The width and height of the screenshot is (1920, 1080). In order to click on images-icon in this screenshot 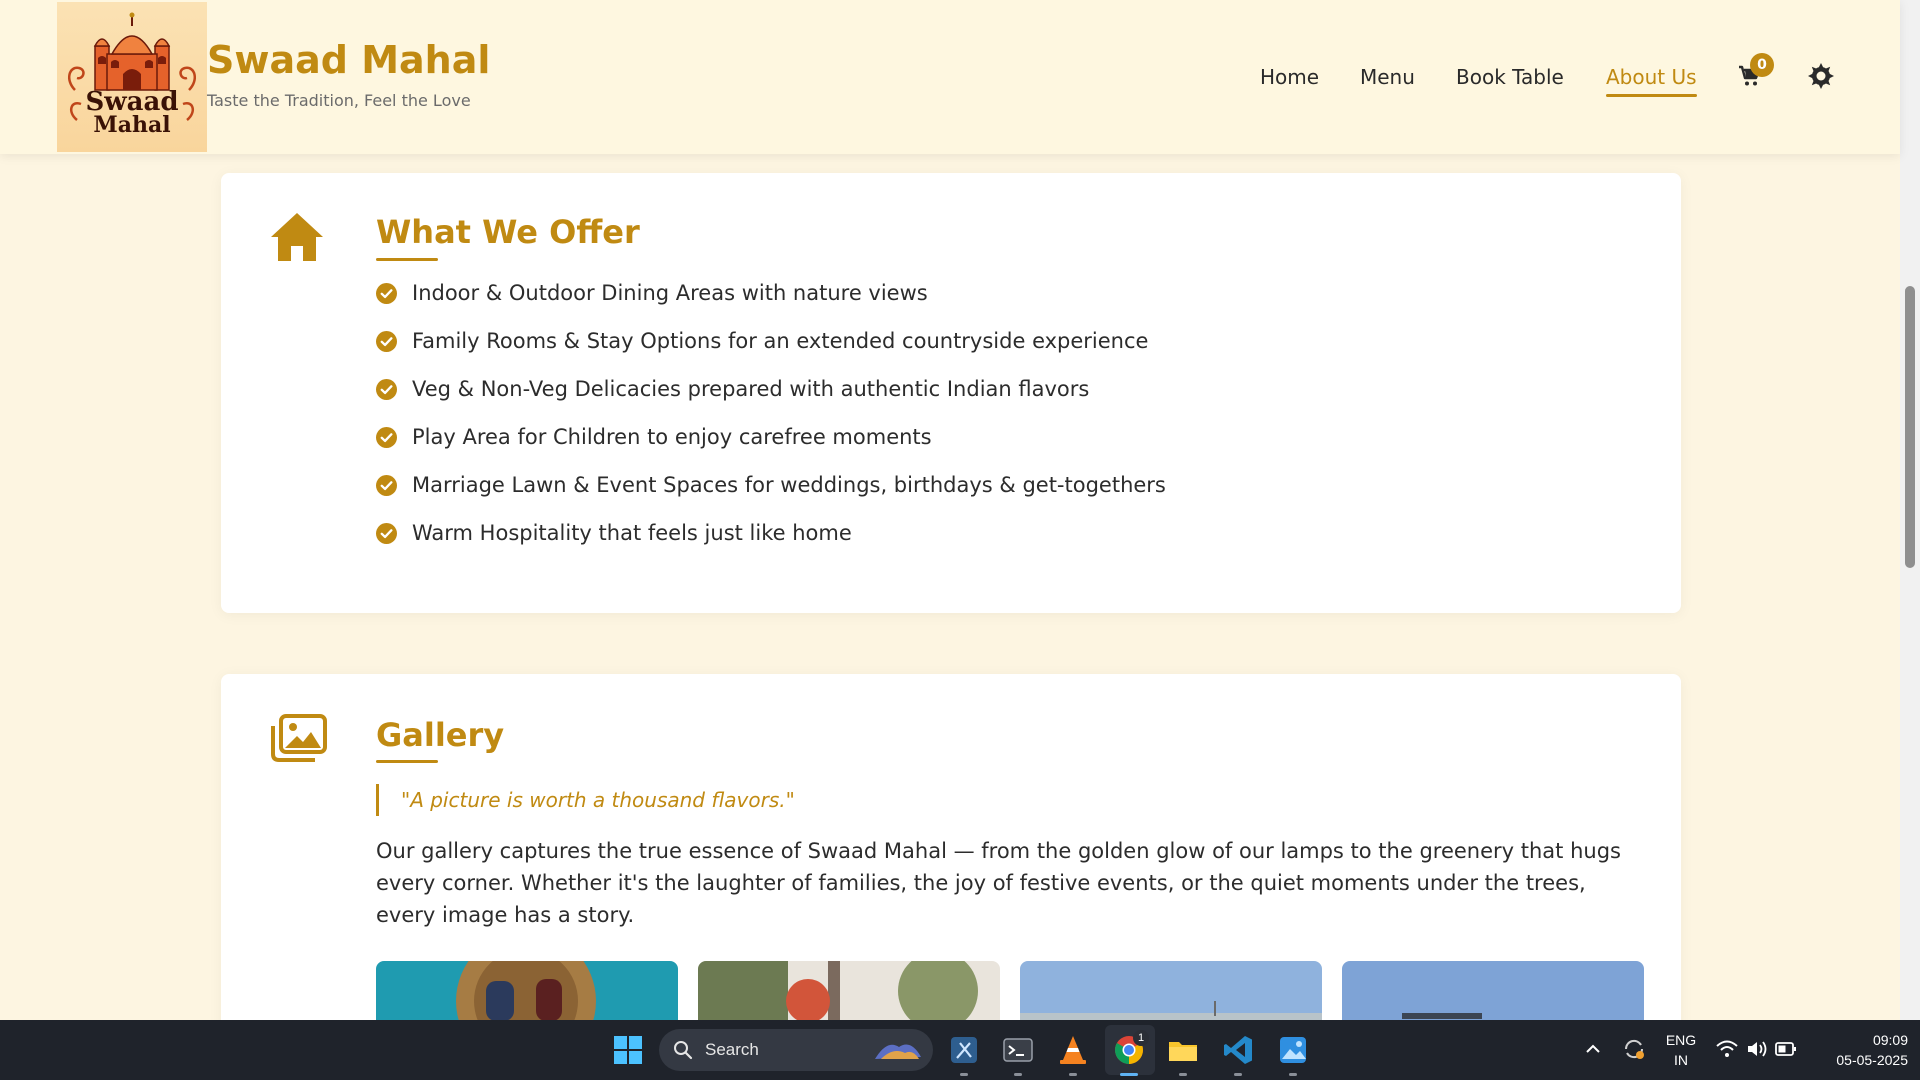, I will do `click(299, 738)`.